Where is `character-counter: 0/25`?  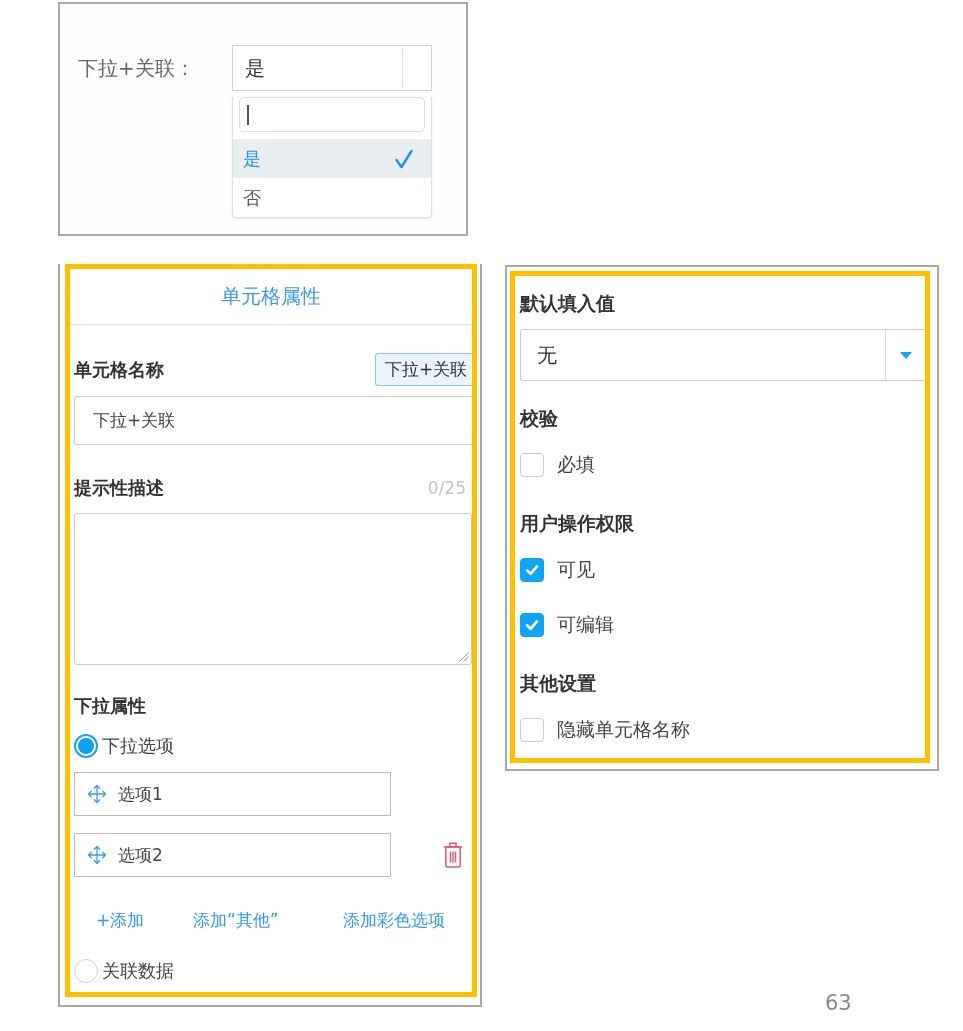 character-counter: 0/25 is located at coordinates (447, 488).